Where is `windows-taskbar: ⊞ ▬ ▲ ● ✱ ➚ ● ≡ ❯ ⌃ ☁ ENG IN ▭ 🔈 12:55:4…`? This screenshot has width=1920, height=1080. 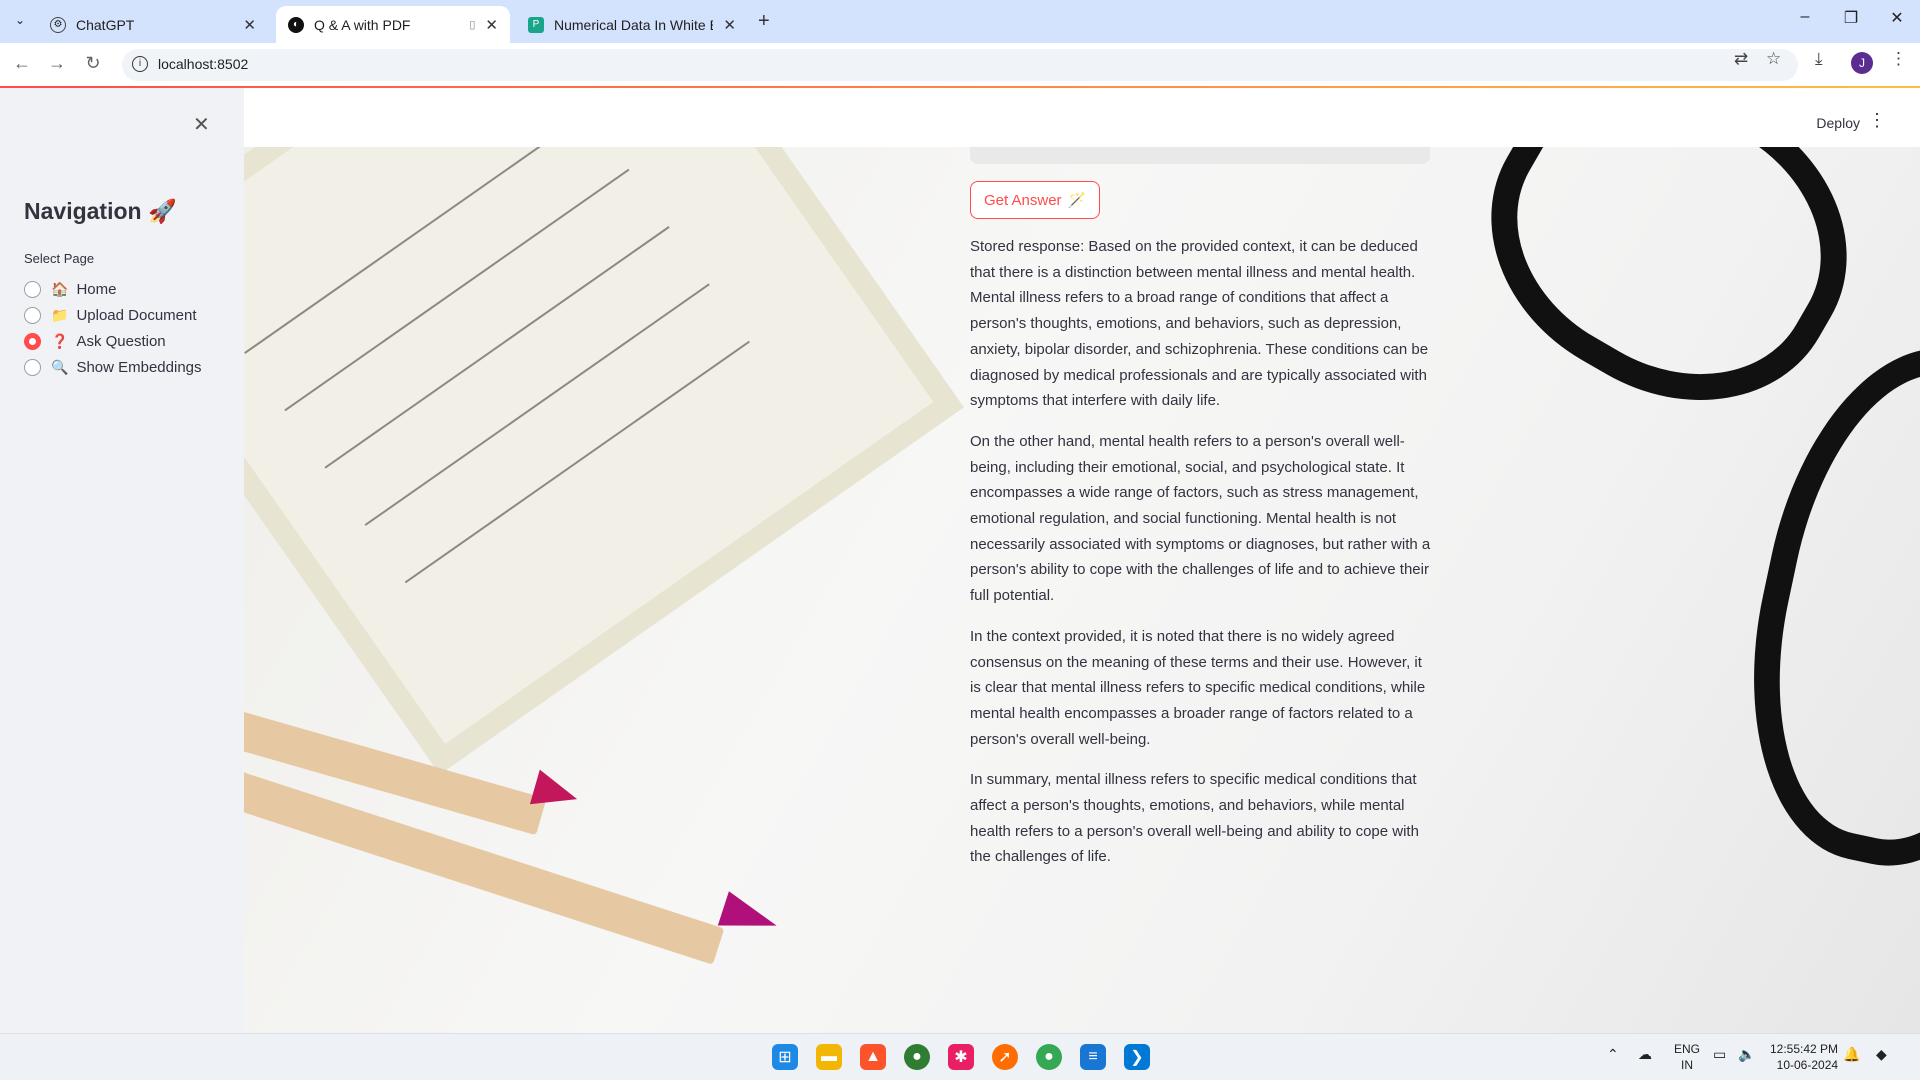 windows-taskbar: ⊞ ▬ ▲ ● ✱ ➚ ● ≡ ❯ ⌃ ☁ ENG IN ▭ 🔈 12:55:4… is located at coordinates (960, 1056).